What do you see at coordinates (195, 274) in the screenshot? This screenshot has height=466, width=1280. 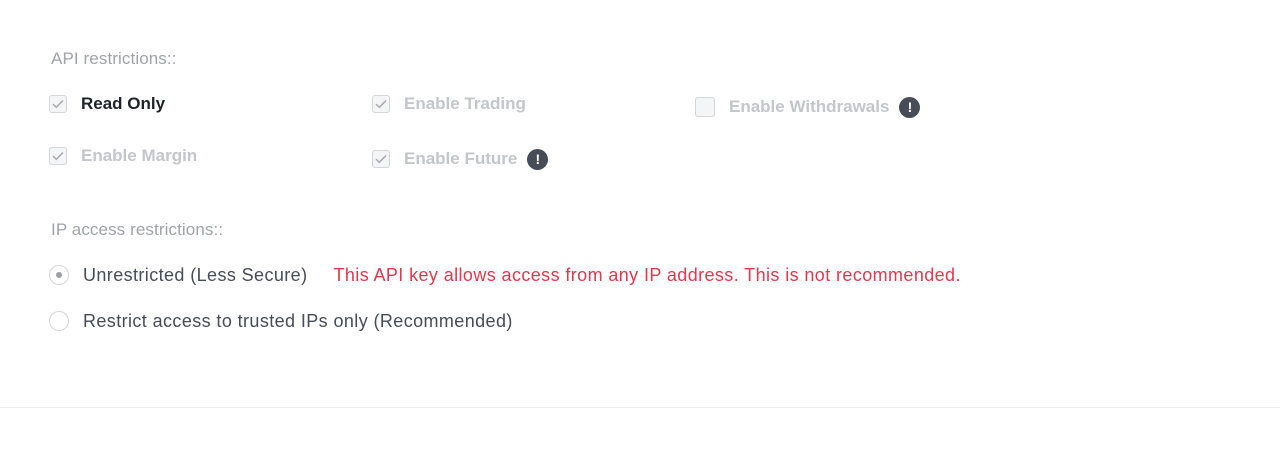 I see `unrestricted-label: Unrestricted (Less Secure)` at bounding box center [195, 274].